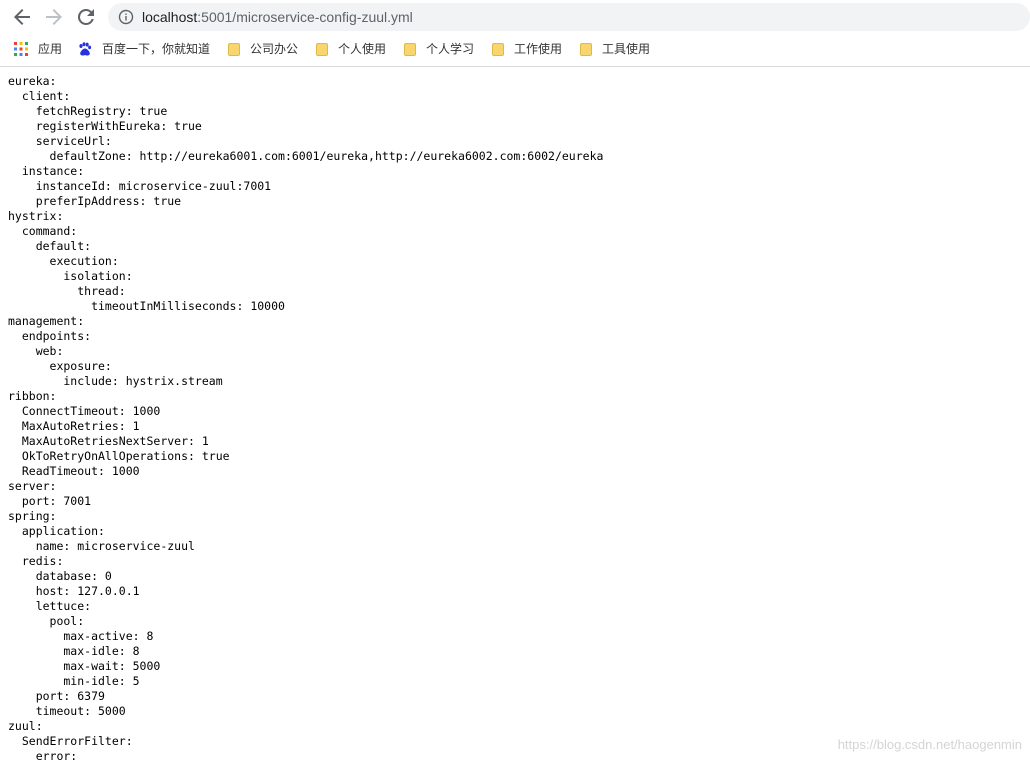 This screenshot has width=1030, height=764. What do you see at coordinates (74, 681) in the screenshot?
I see `yaml-line: min-idle: 5` at bounding box center [74, 681].